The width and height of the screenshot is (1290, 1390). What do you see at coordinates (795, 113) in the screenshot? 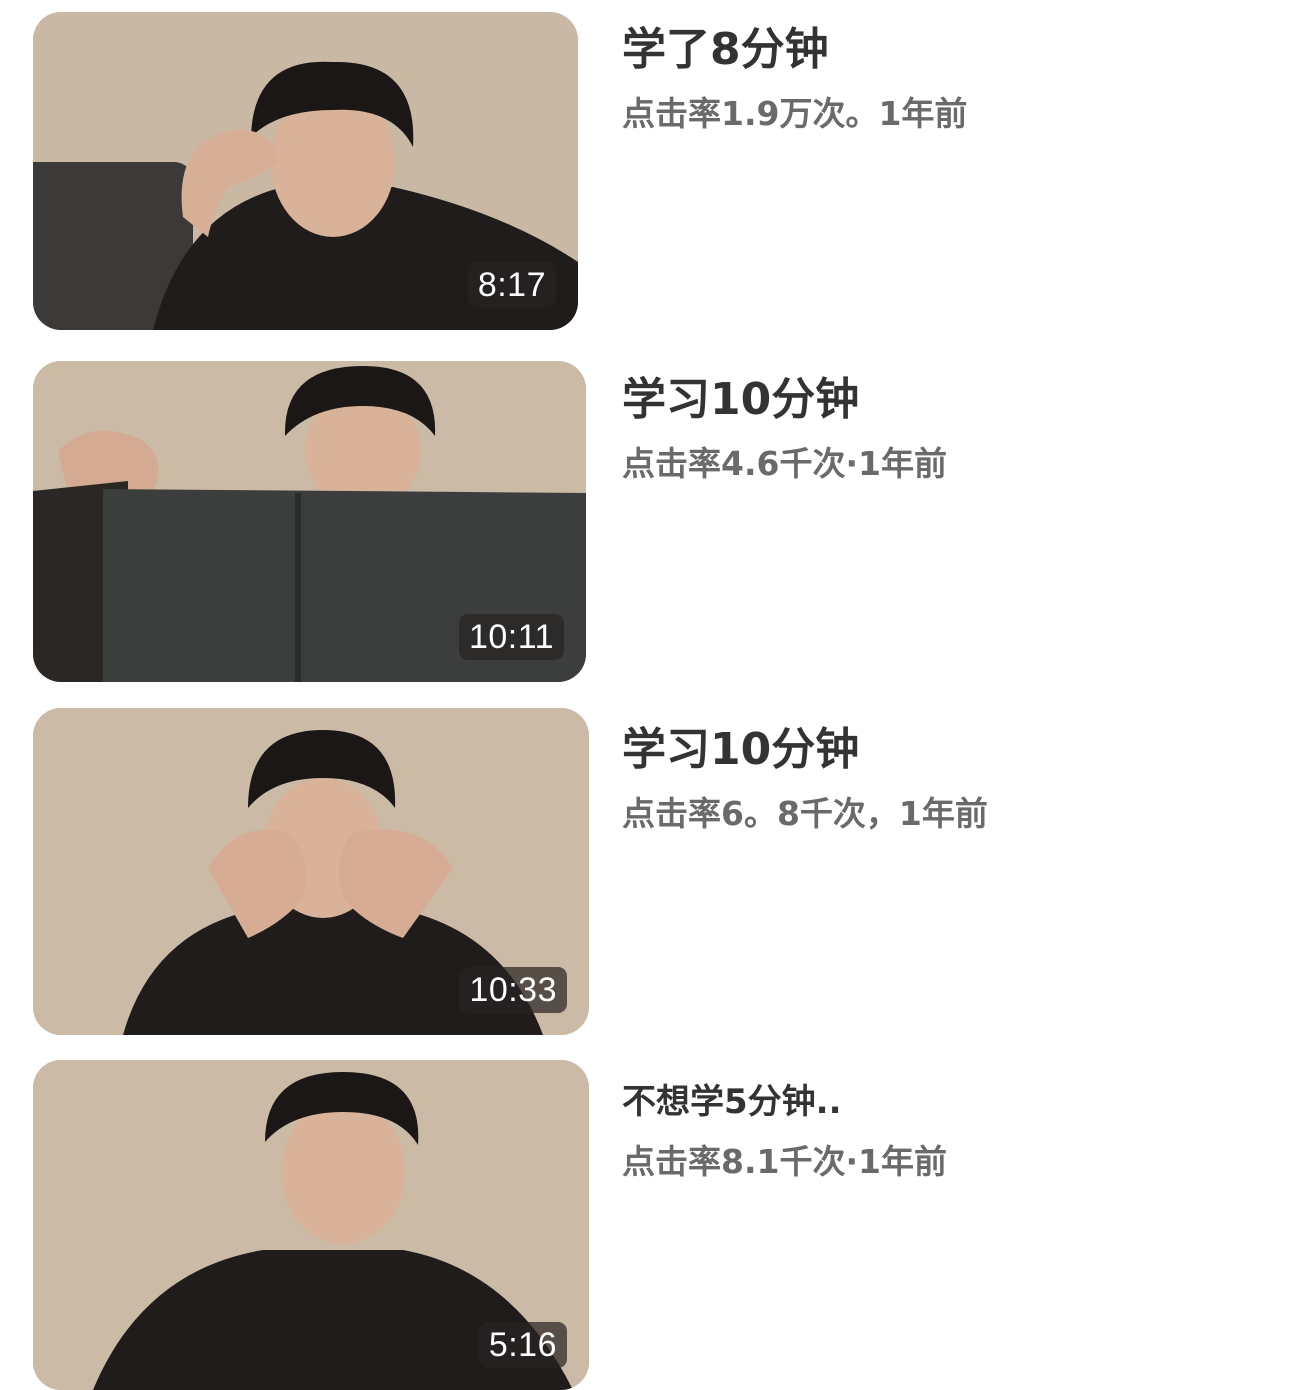
I see `video-stats: 点击率1.9万次。1年前` at bounding box center [795, 113].